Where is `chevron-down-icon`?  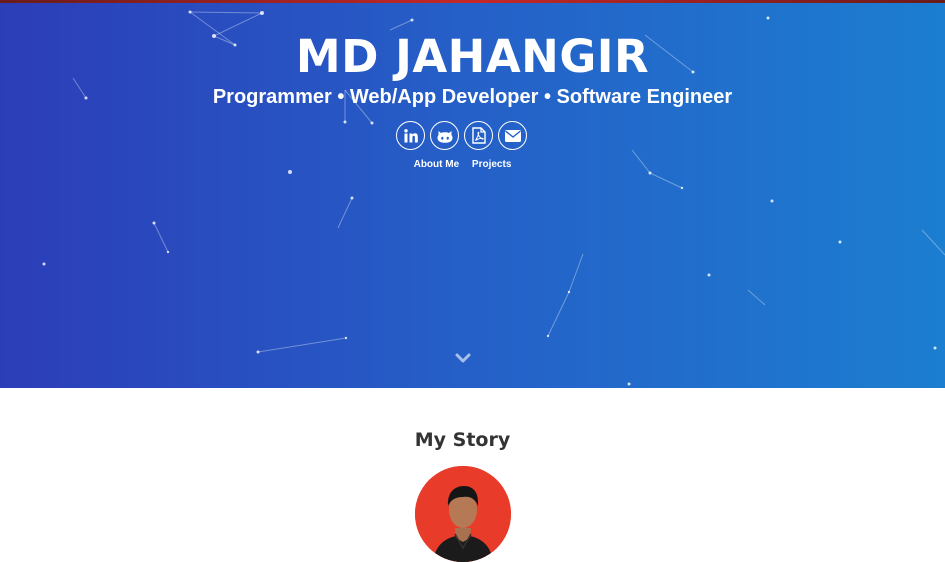
chevron-down-icon is located at coordinates (463, 358).